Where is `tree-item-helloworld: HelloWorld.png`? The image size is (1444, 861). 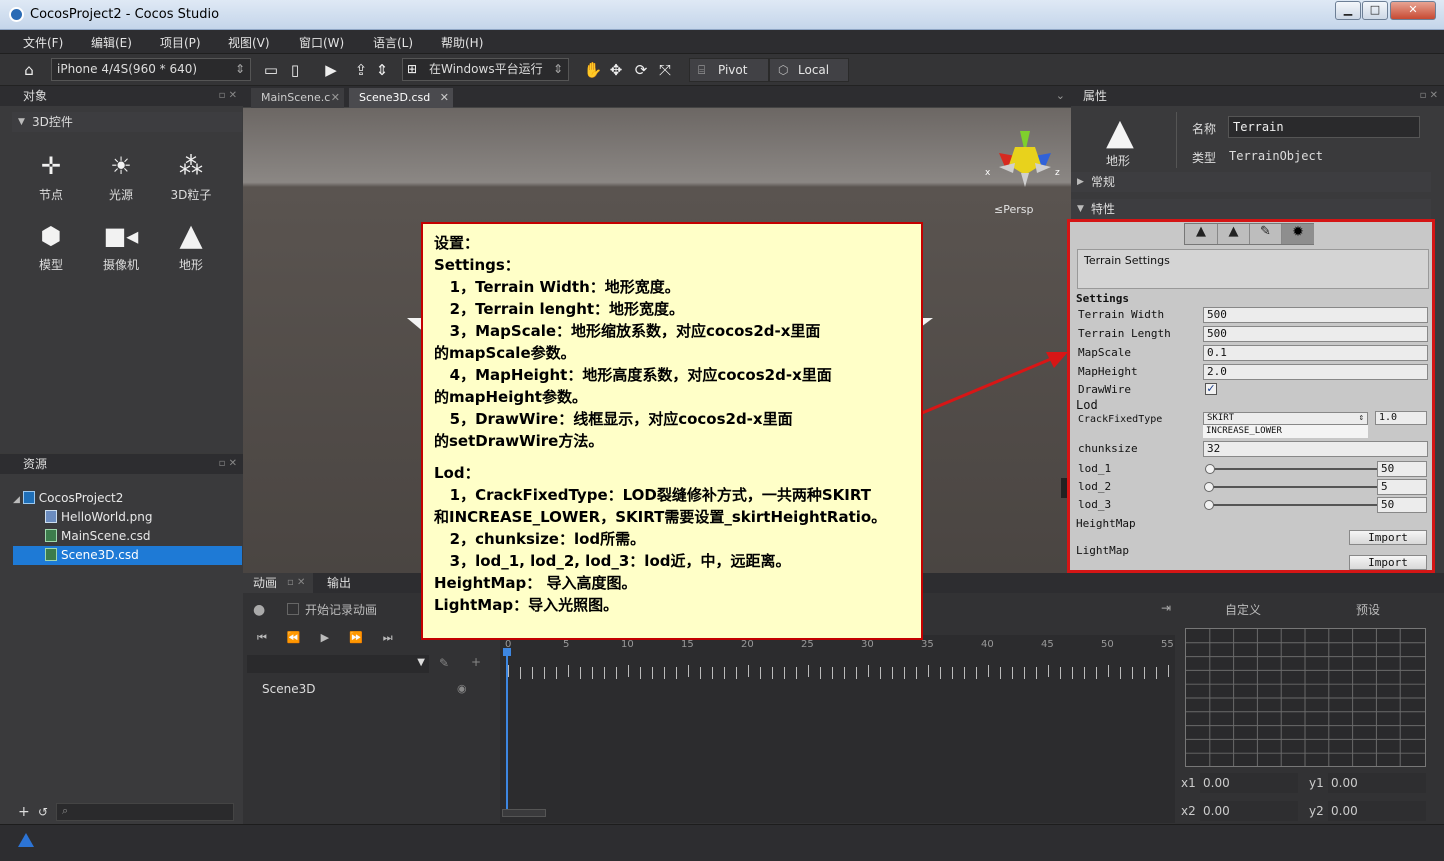
tree-item-helloworld: HelloWorld.png is located at coordinates (127, 517).